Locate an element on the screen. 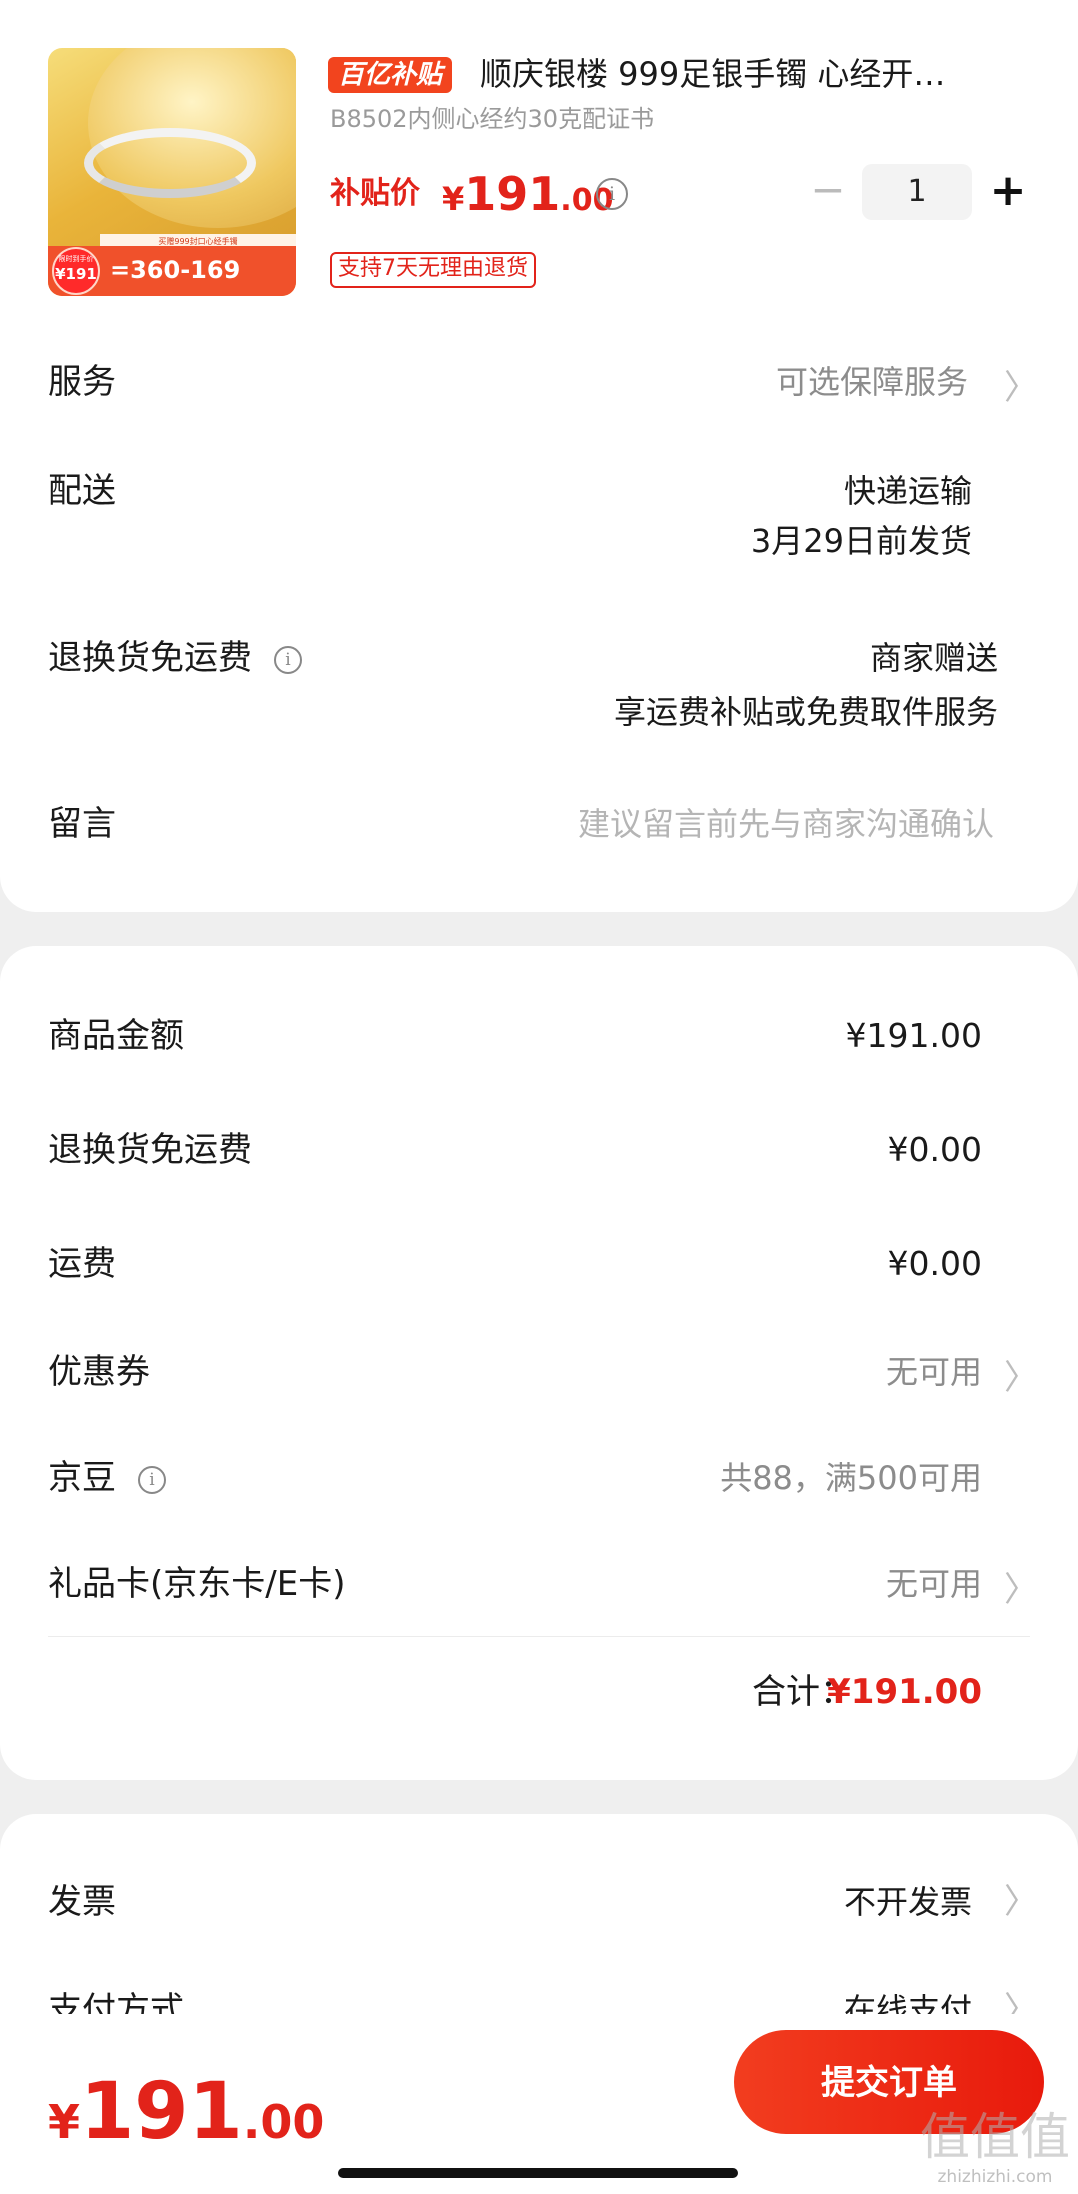  jd-beans-label-text: 京豆 is located at coordinates (82, 1478).